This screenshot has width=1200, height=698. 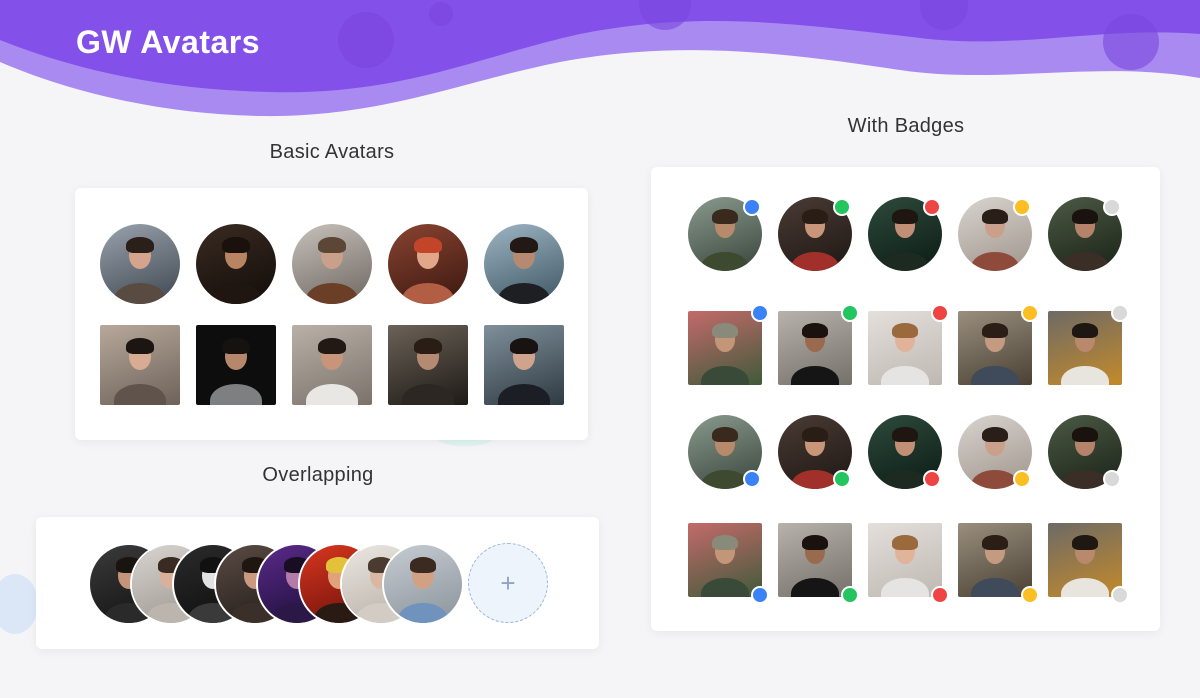 What do you see at coordinates (276, 584) in the screenshot?
I see `overlapping-avatar-group` at bounding box center [276, 584].